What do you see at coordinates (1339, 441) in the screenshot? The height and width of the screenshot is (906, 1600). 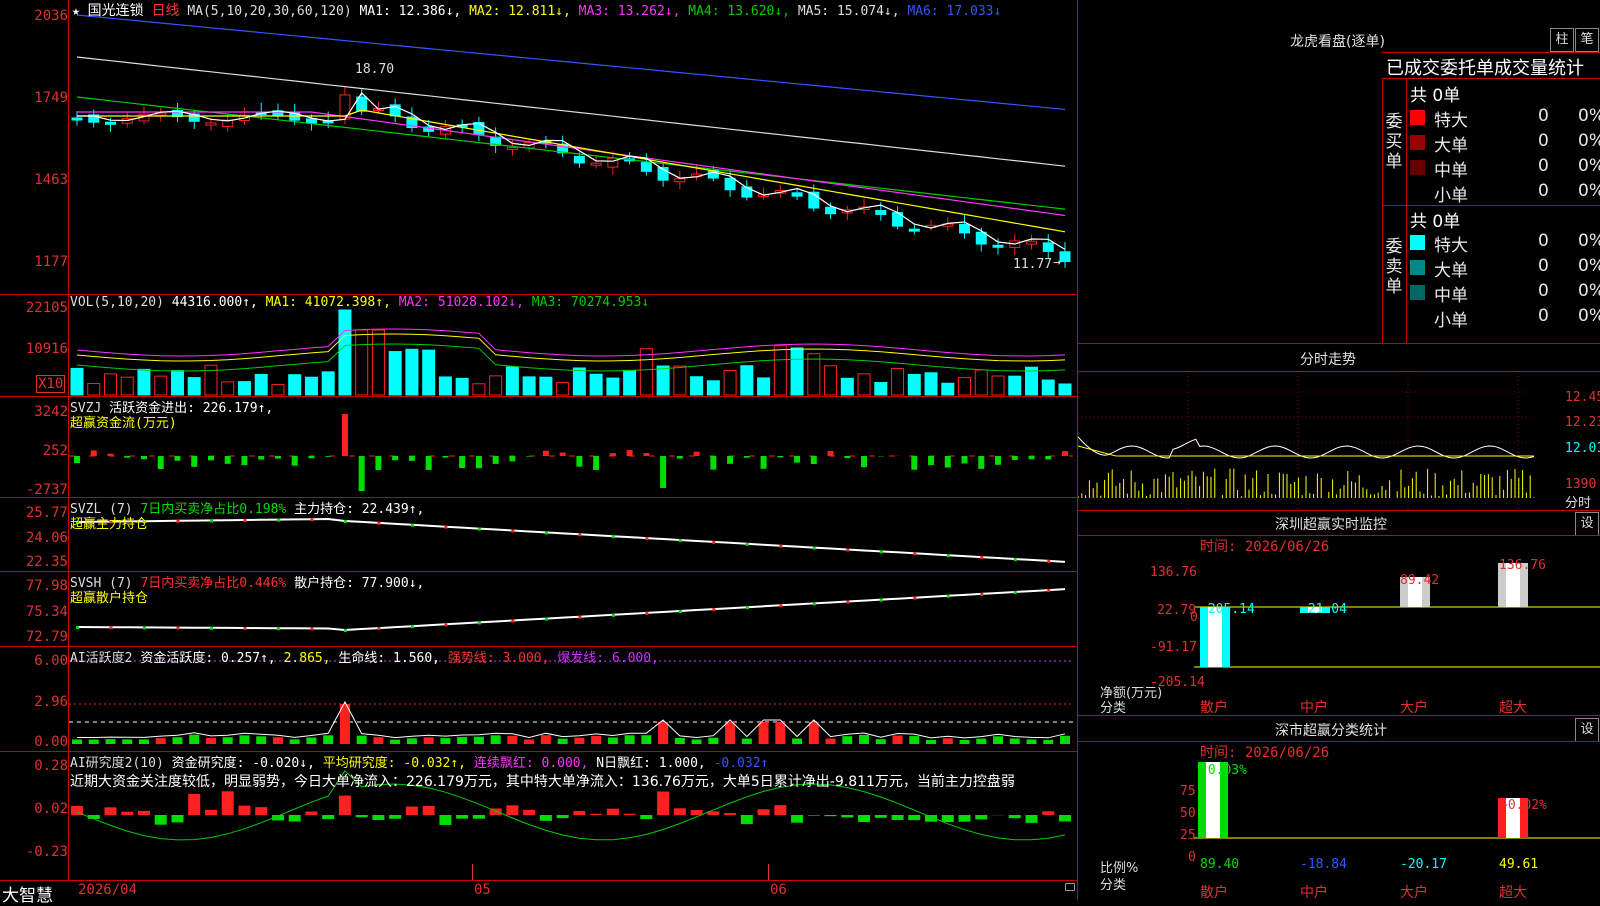 I see `intraday-chart` at bounding box center [1339, 441].